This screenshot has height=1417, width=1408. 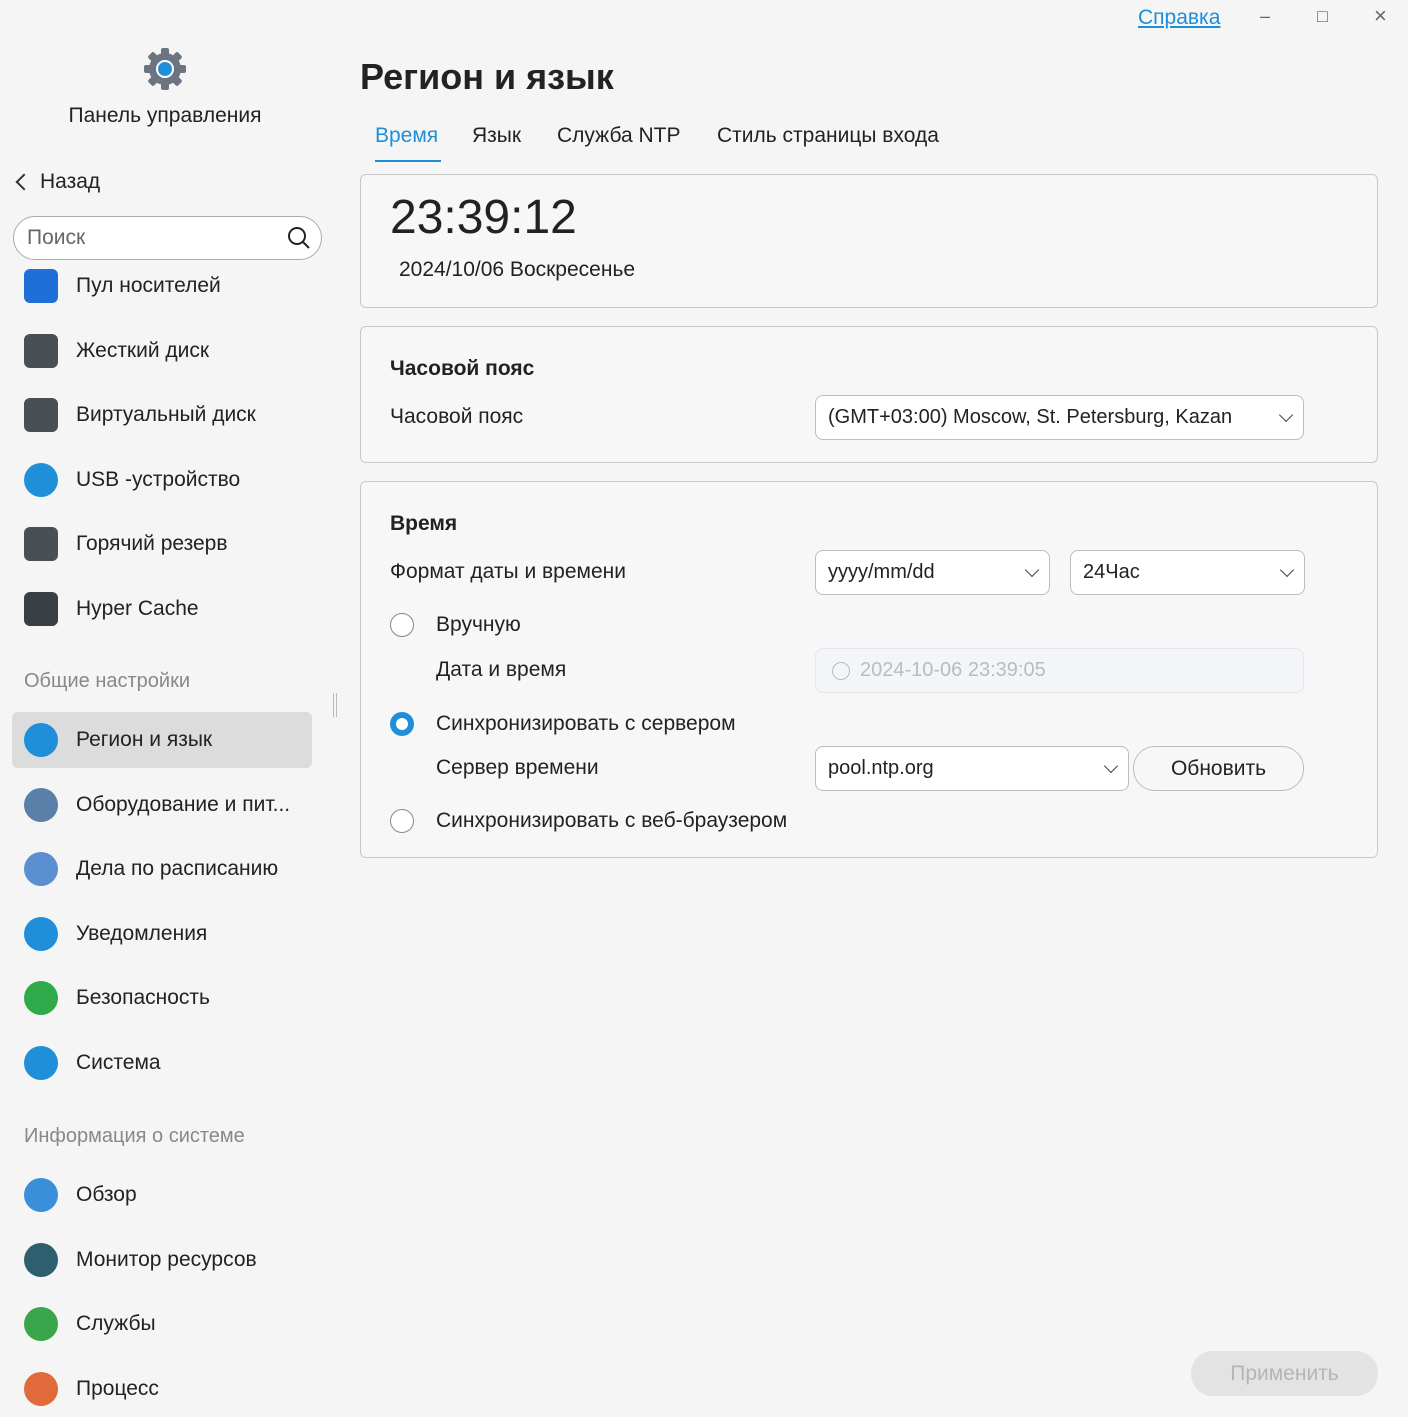 I want to click on current-date: 2024/10/06 Воскресенье, so click(x=517, y=269).